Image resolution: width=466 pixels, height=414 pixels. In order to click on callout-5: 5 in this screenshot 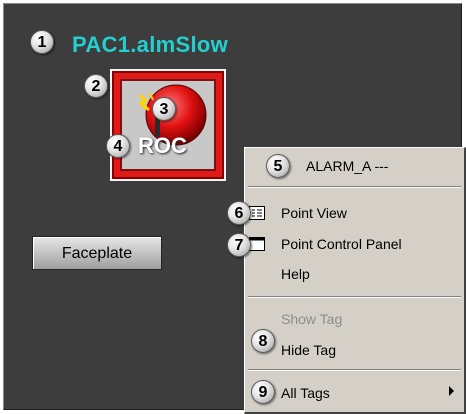, I will do `click(278, 166)`.